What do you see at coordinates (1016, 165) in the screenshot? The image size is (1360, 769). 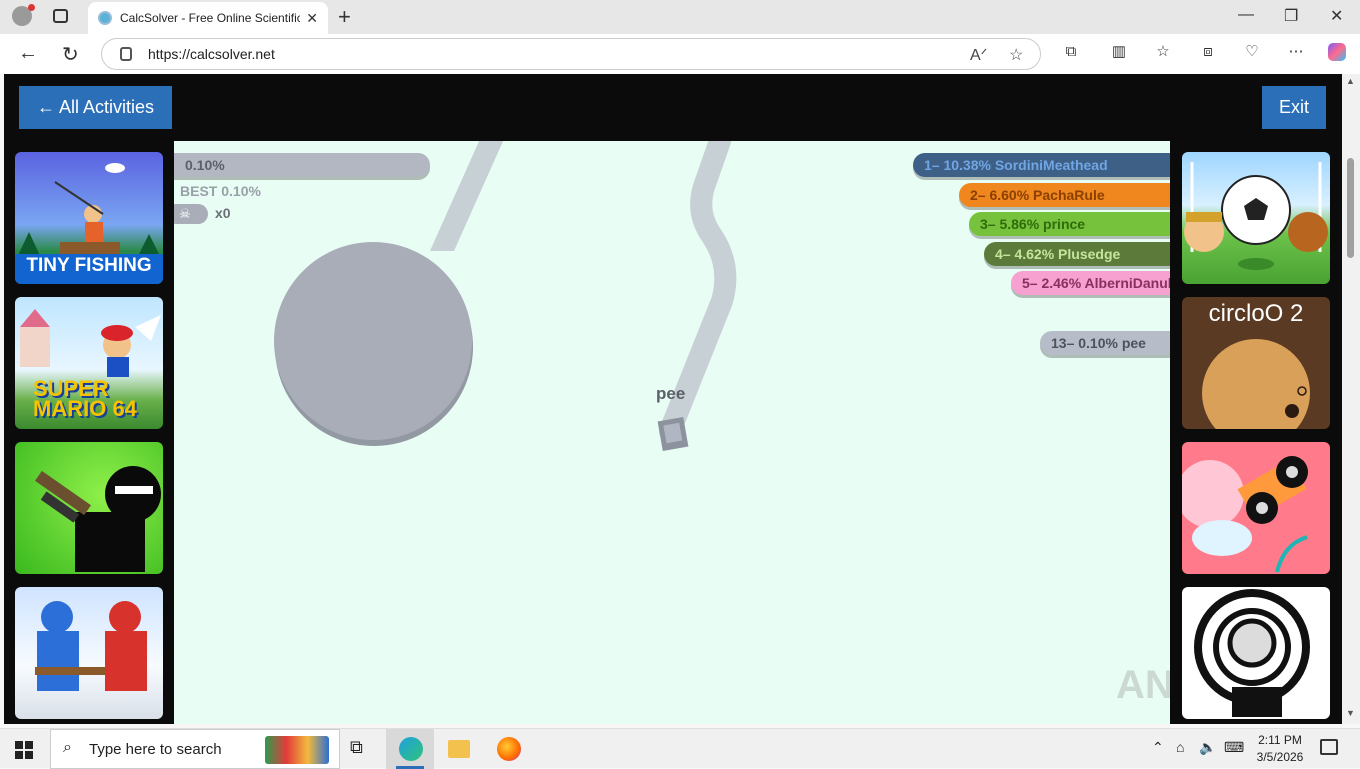 I see `leaderboard-text: 1– 10.38% SordiniMeathead` at bounding box center [1016, 165].